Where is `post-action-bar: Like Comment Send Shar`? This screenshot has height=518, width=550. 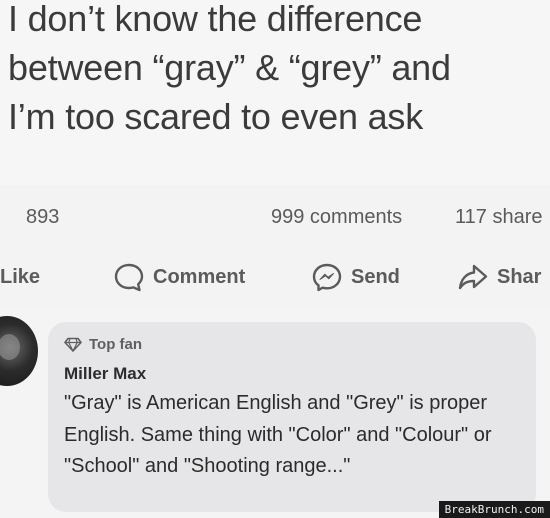 post-action-bar: Like Comment Send Shar is located at coordinates (275, 277).